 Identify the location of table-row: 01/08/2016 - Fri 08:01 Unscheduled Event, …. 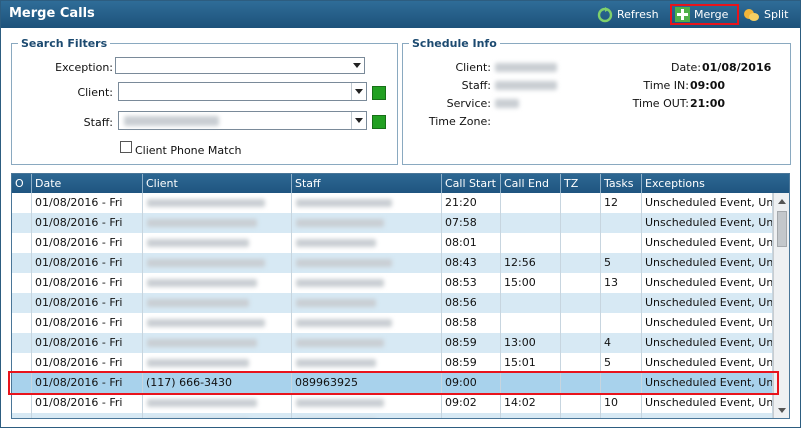
(392, 243).